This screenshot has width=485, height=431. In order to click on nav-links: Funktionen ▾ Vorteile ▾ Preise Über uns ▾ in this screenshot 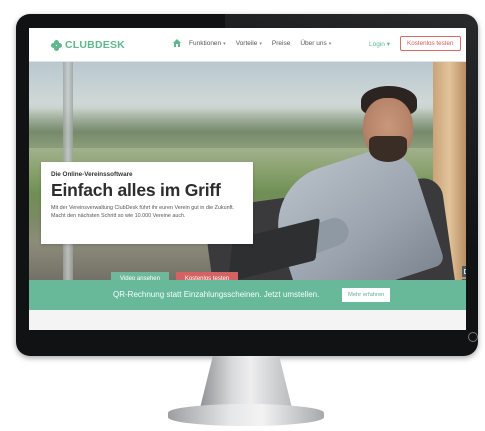, I will do `click(260, 43)`.